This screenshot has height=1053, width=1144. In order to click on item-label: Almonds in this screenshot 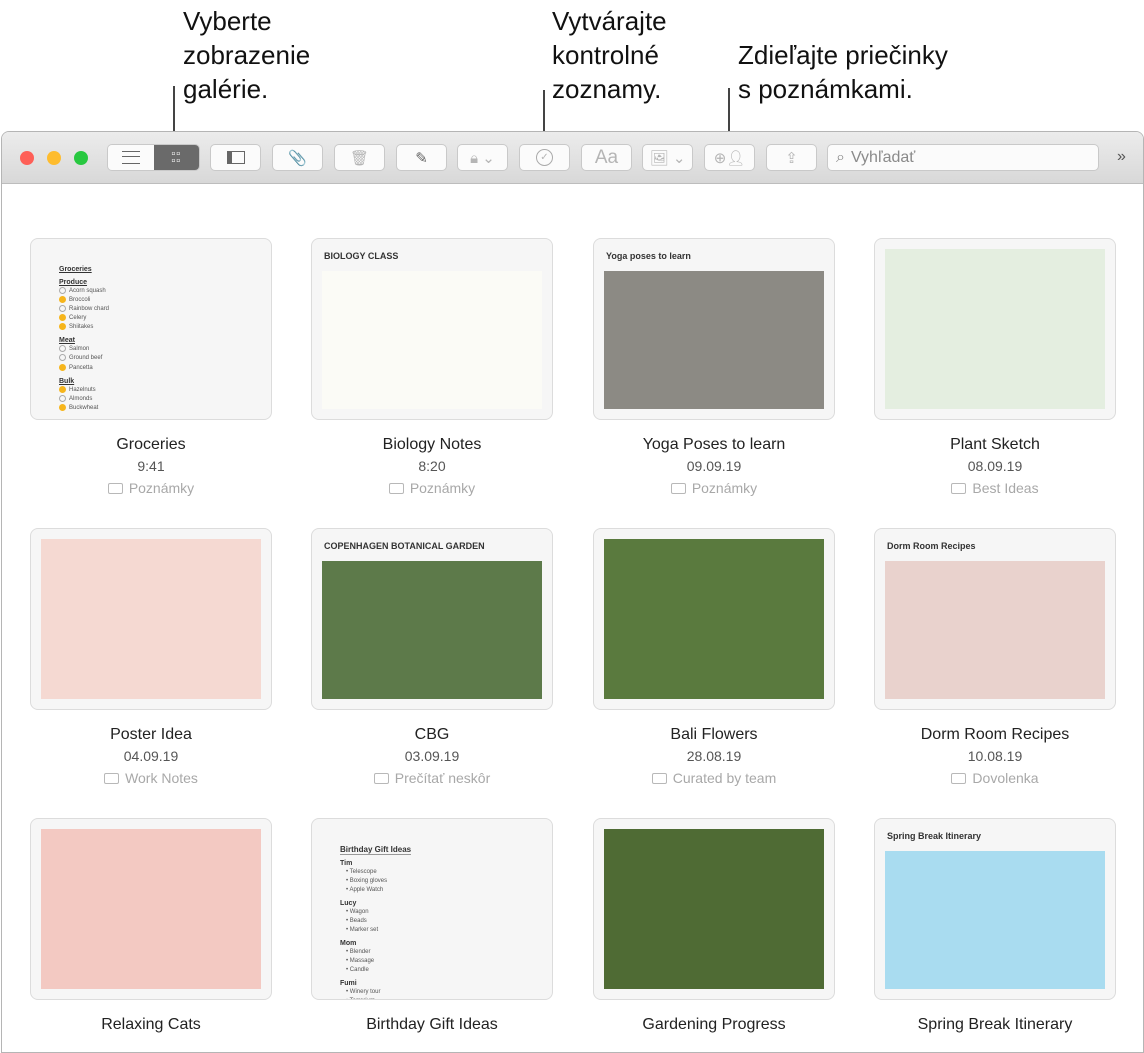, I will do `click(81, 398)`.